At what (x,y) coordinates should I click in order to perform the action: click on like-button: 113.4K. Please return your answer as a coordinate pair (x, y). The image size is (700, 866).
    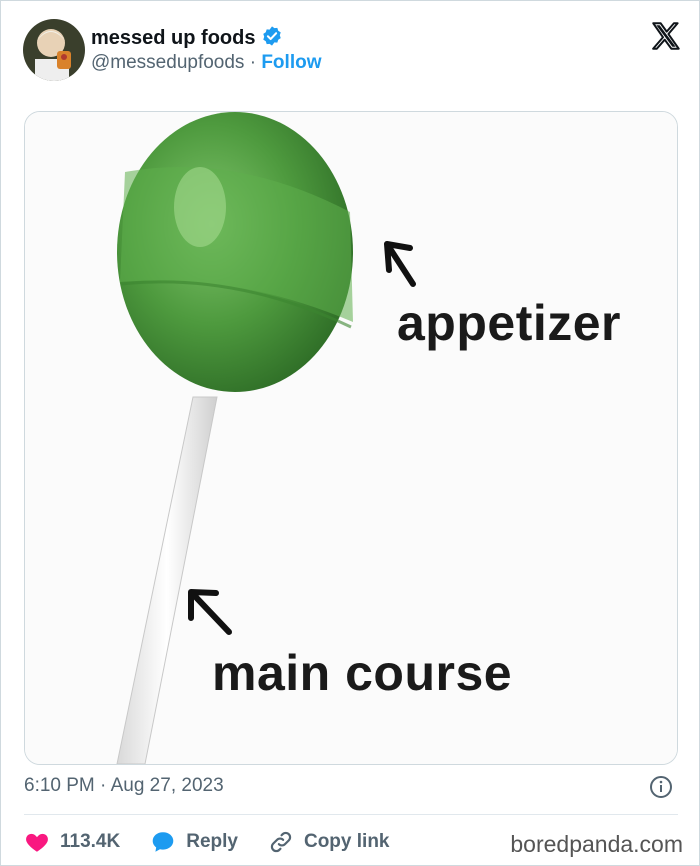
    Looking at the image, I should click on (72, 842).